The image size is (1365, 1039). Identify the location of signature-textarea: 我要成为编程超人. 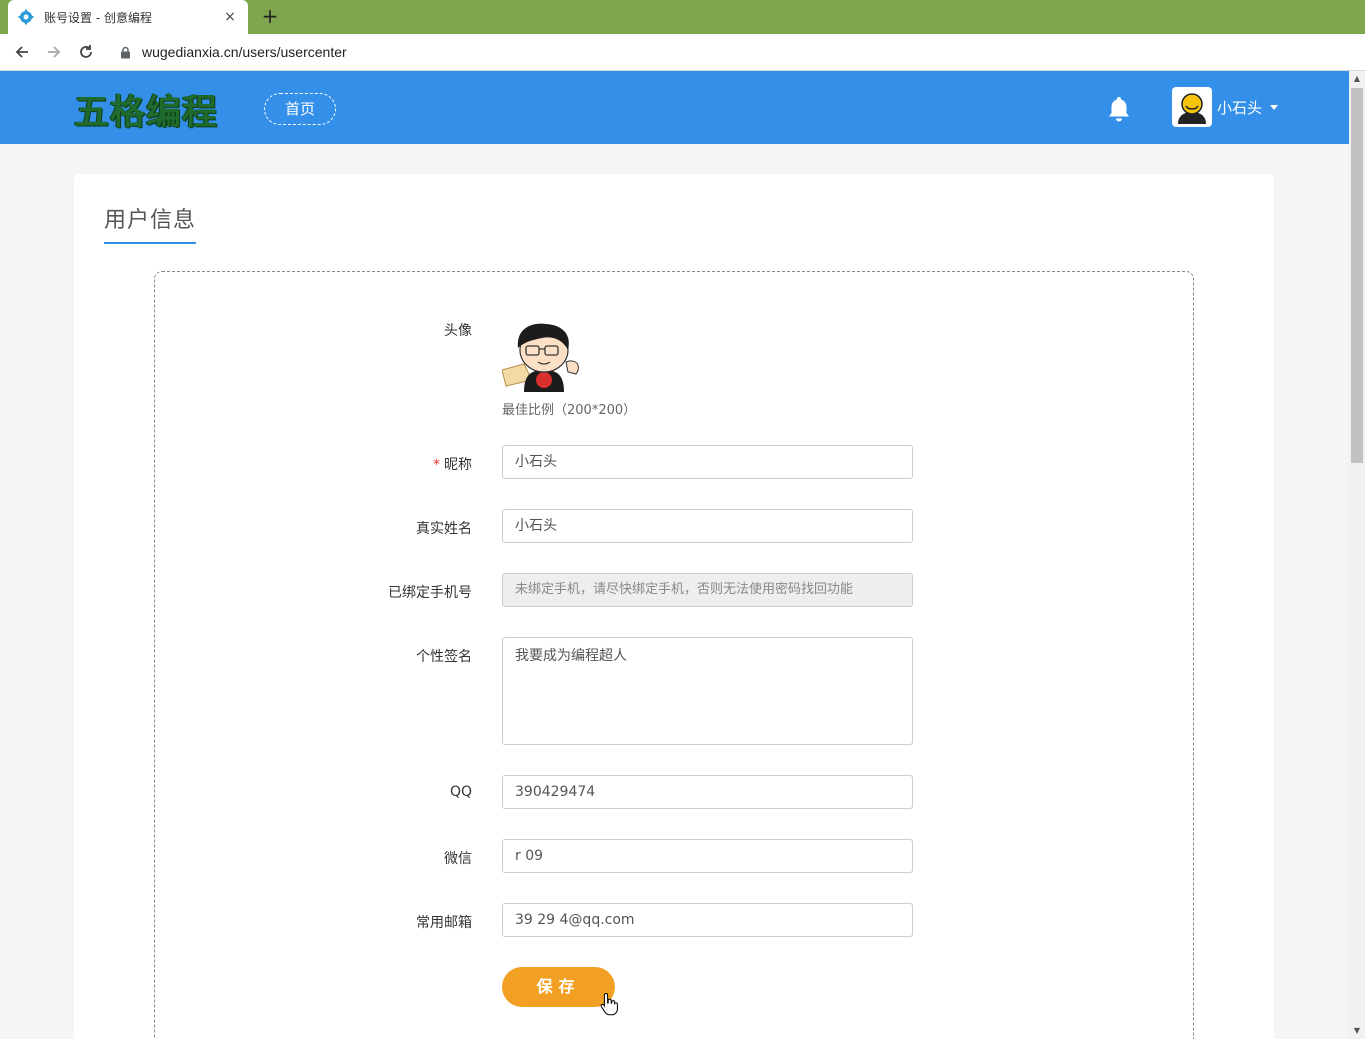
(707, 691).